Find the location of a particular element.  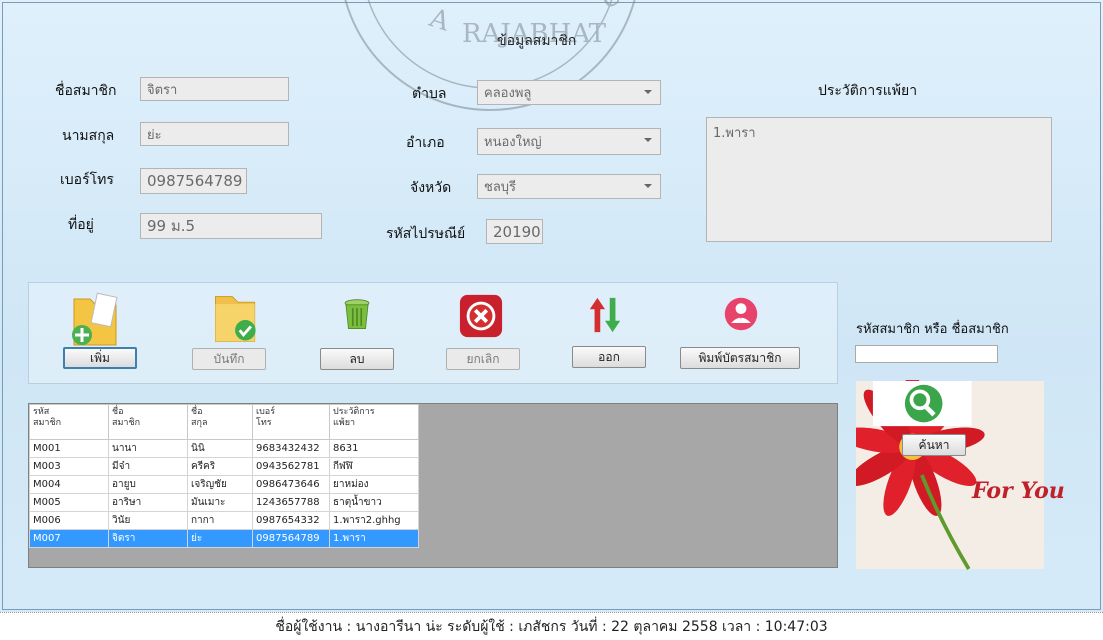

table-cell: อายูบ is located at coordinates (148, 484).